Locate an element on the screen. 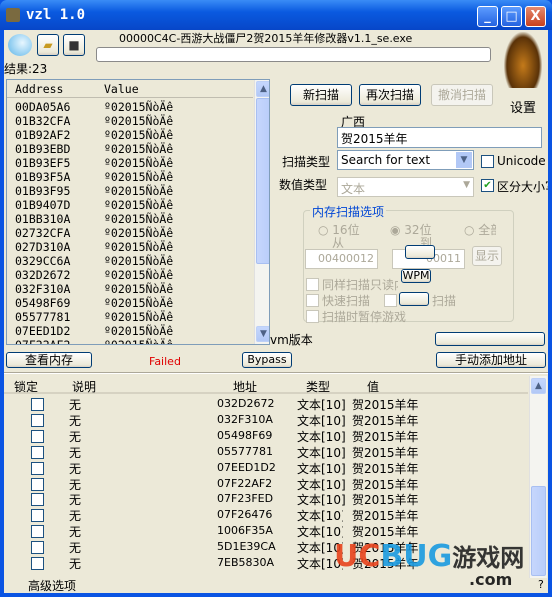  advanced-options-link: 高级选项 is located at coordinates (52, 585).